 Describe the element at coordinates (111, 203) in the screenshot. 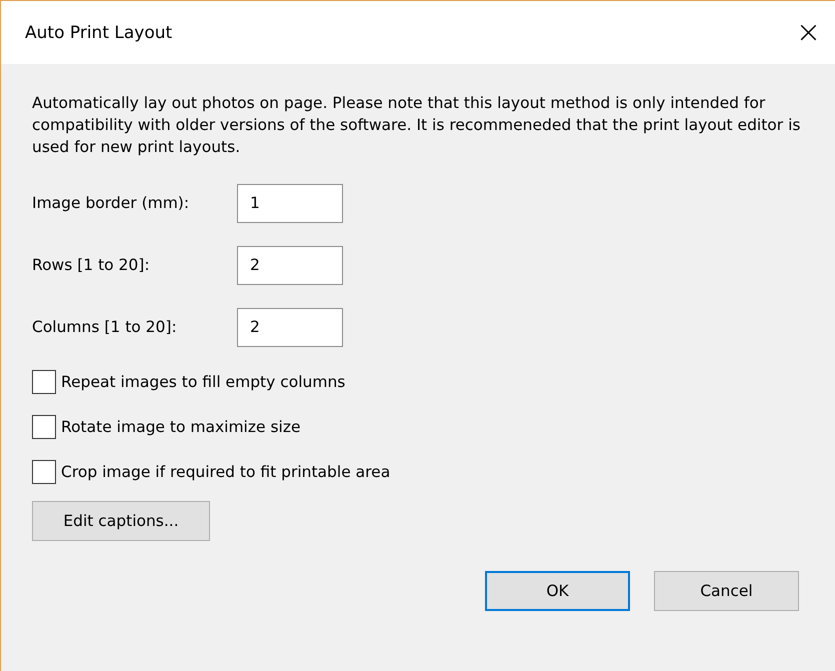

I see `field-label: Image border (mm):` at that location.